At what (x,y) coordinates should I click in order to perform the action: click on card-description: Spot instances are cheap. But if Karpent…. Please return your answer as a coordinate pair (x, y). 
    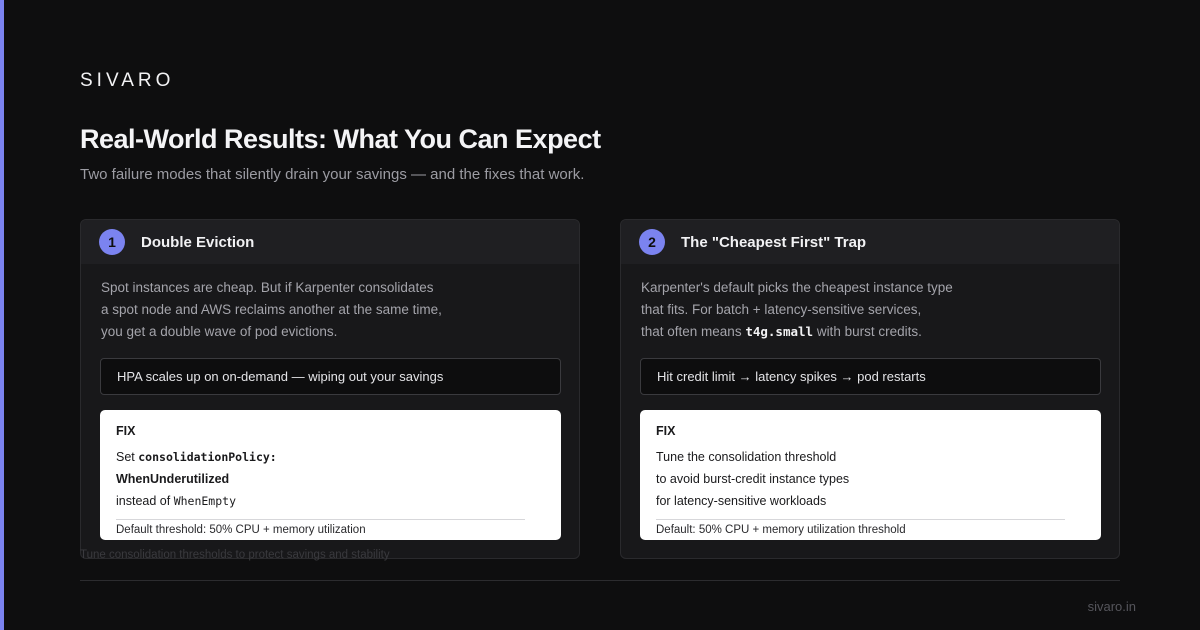
    Looking at the image, I should click on (271, 310).